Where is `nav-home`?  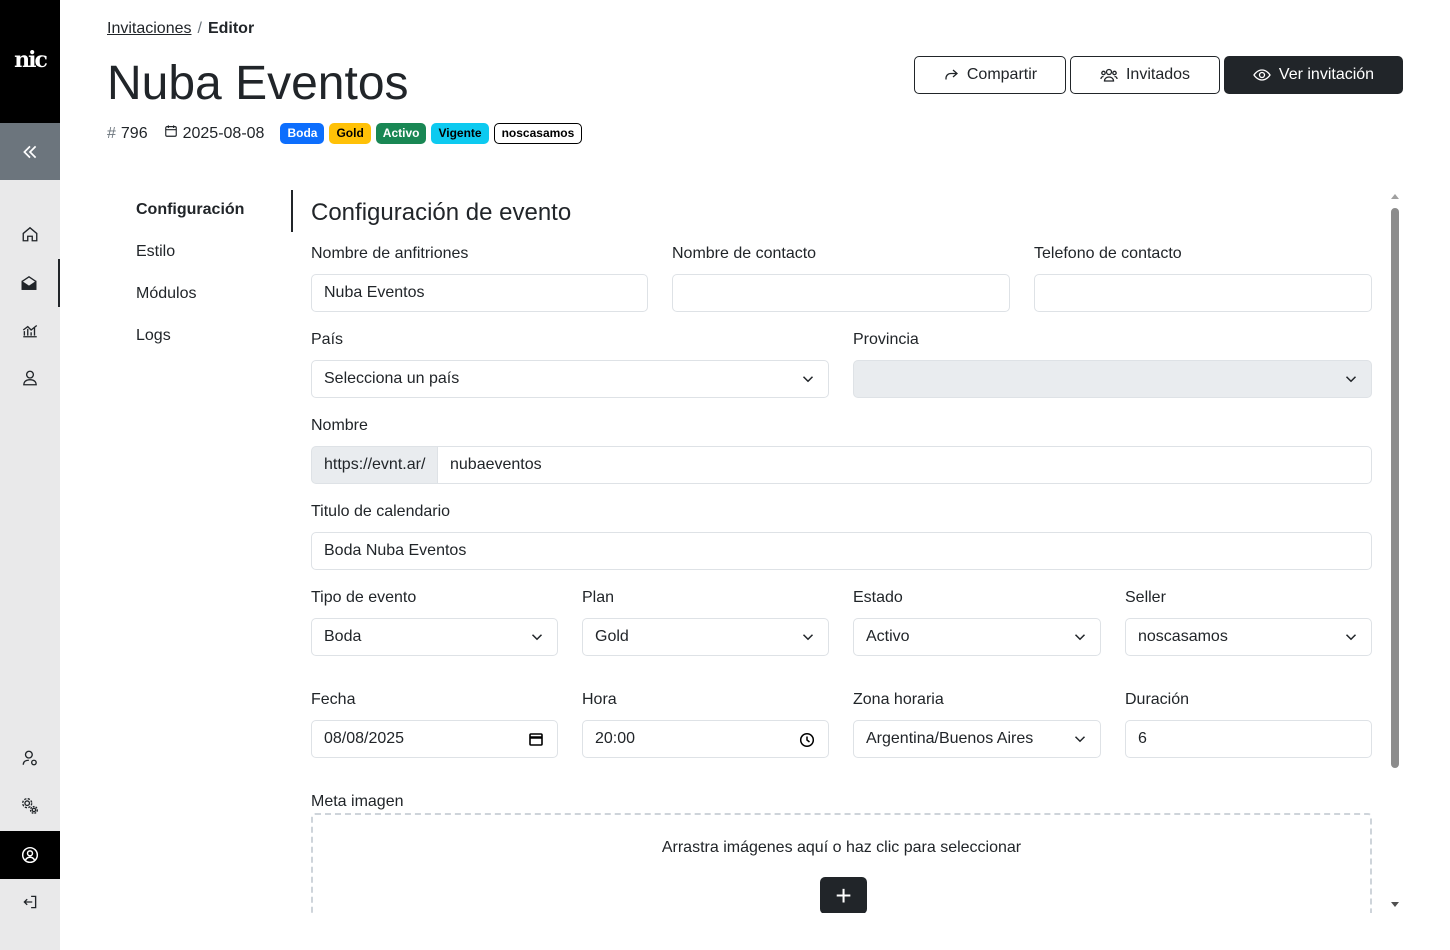 nav-home is located at coordinates (30, 234).